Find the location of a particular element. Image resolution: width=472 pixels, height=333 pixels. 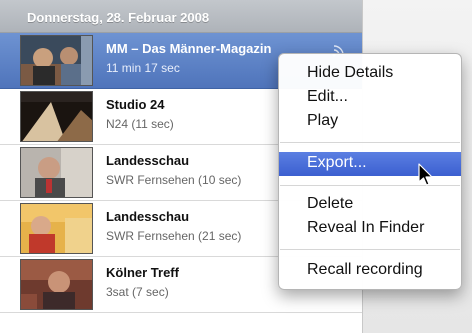

recording-title: Kölner Treff is located at coordinates (142, 272).